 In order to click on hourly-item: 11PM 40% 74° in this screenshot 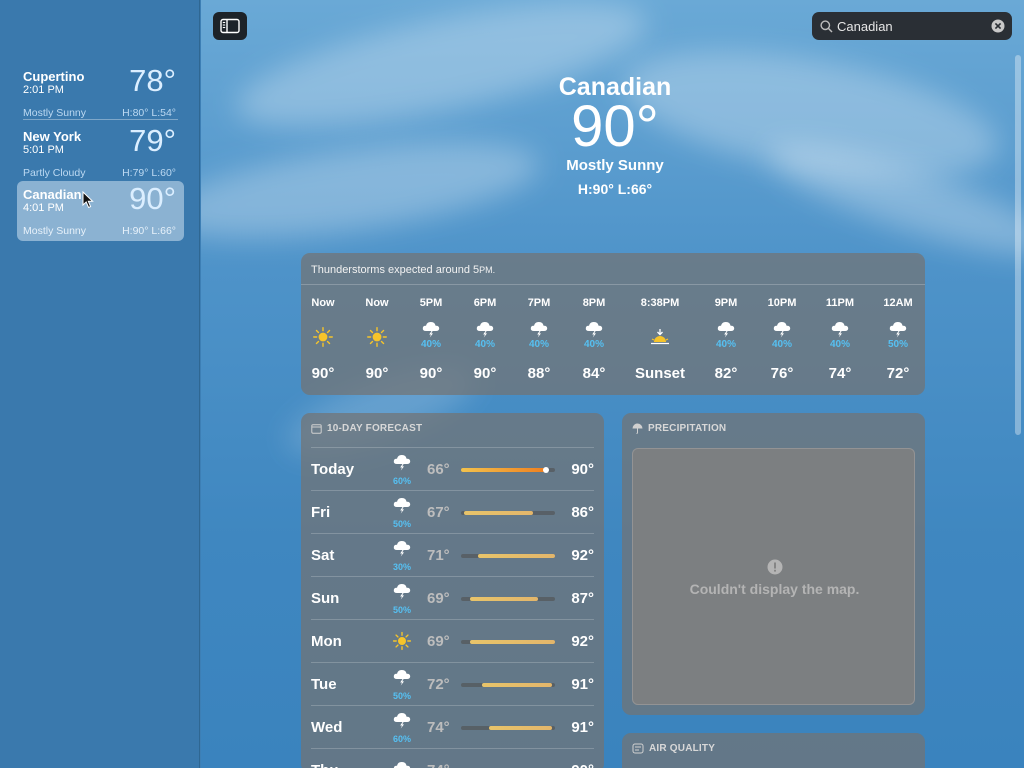, I will do `click(840, 339)`.